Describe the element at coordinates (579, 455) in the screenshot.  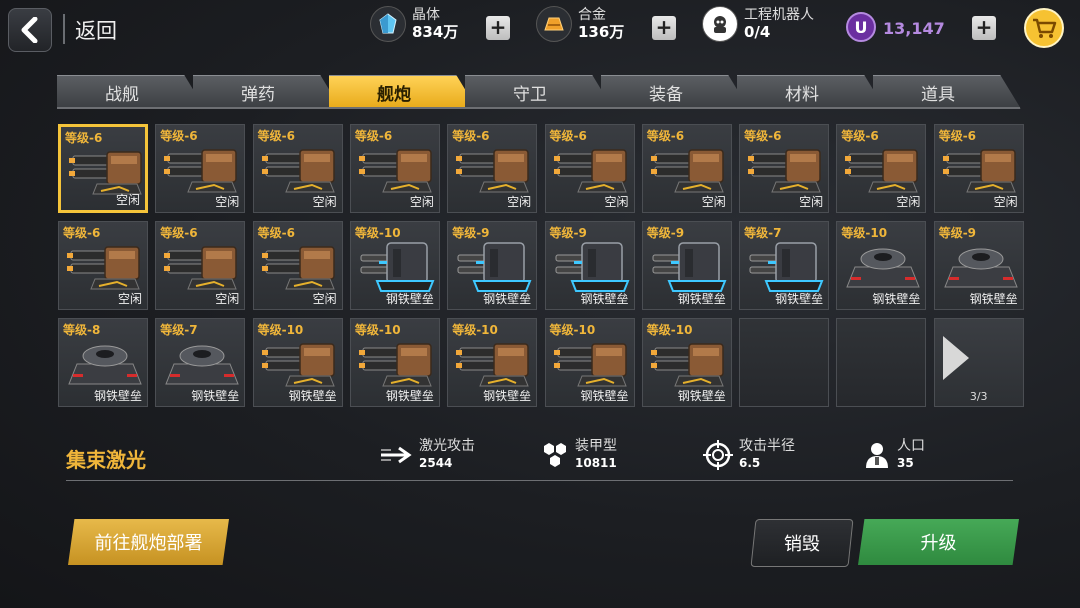
I see `stat-armor: 装甲型 10811` at that location.